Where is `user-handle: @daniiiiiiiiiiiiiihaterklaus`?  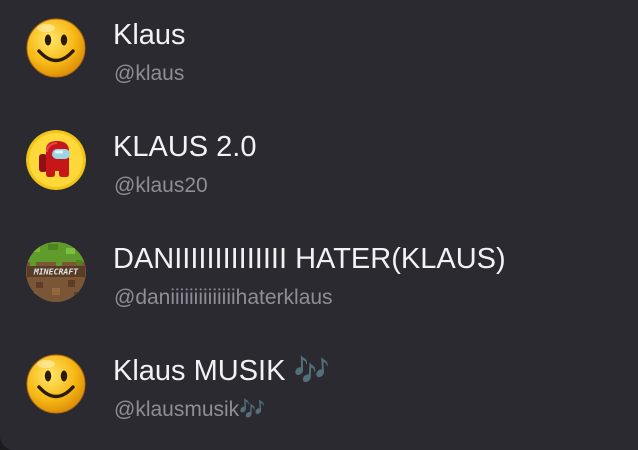
user-handle: @daniiiiiiiiiiiiiihaterklaus is located at coordinates (223, 297).